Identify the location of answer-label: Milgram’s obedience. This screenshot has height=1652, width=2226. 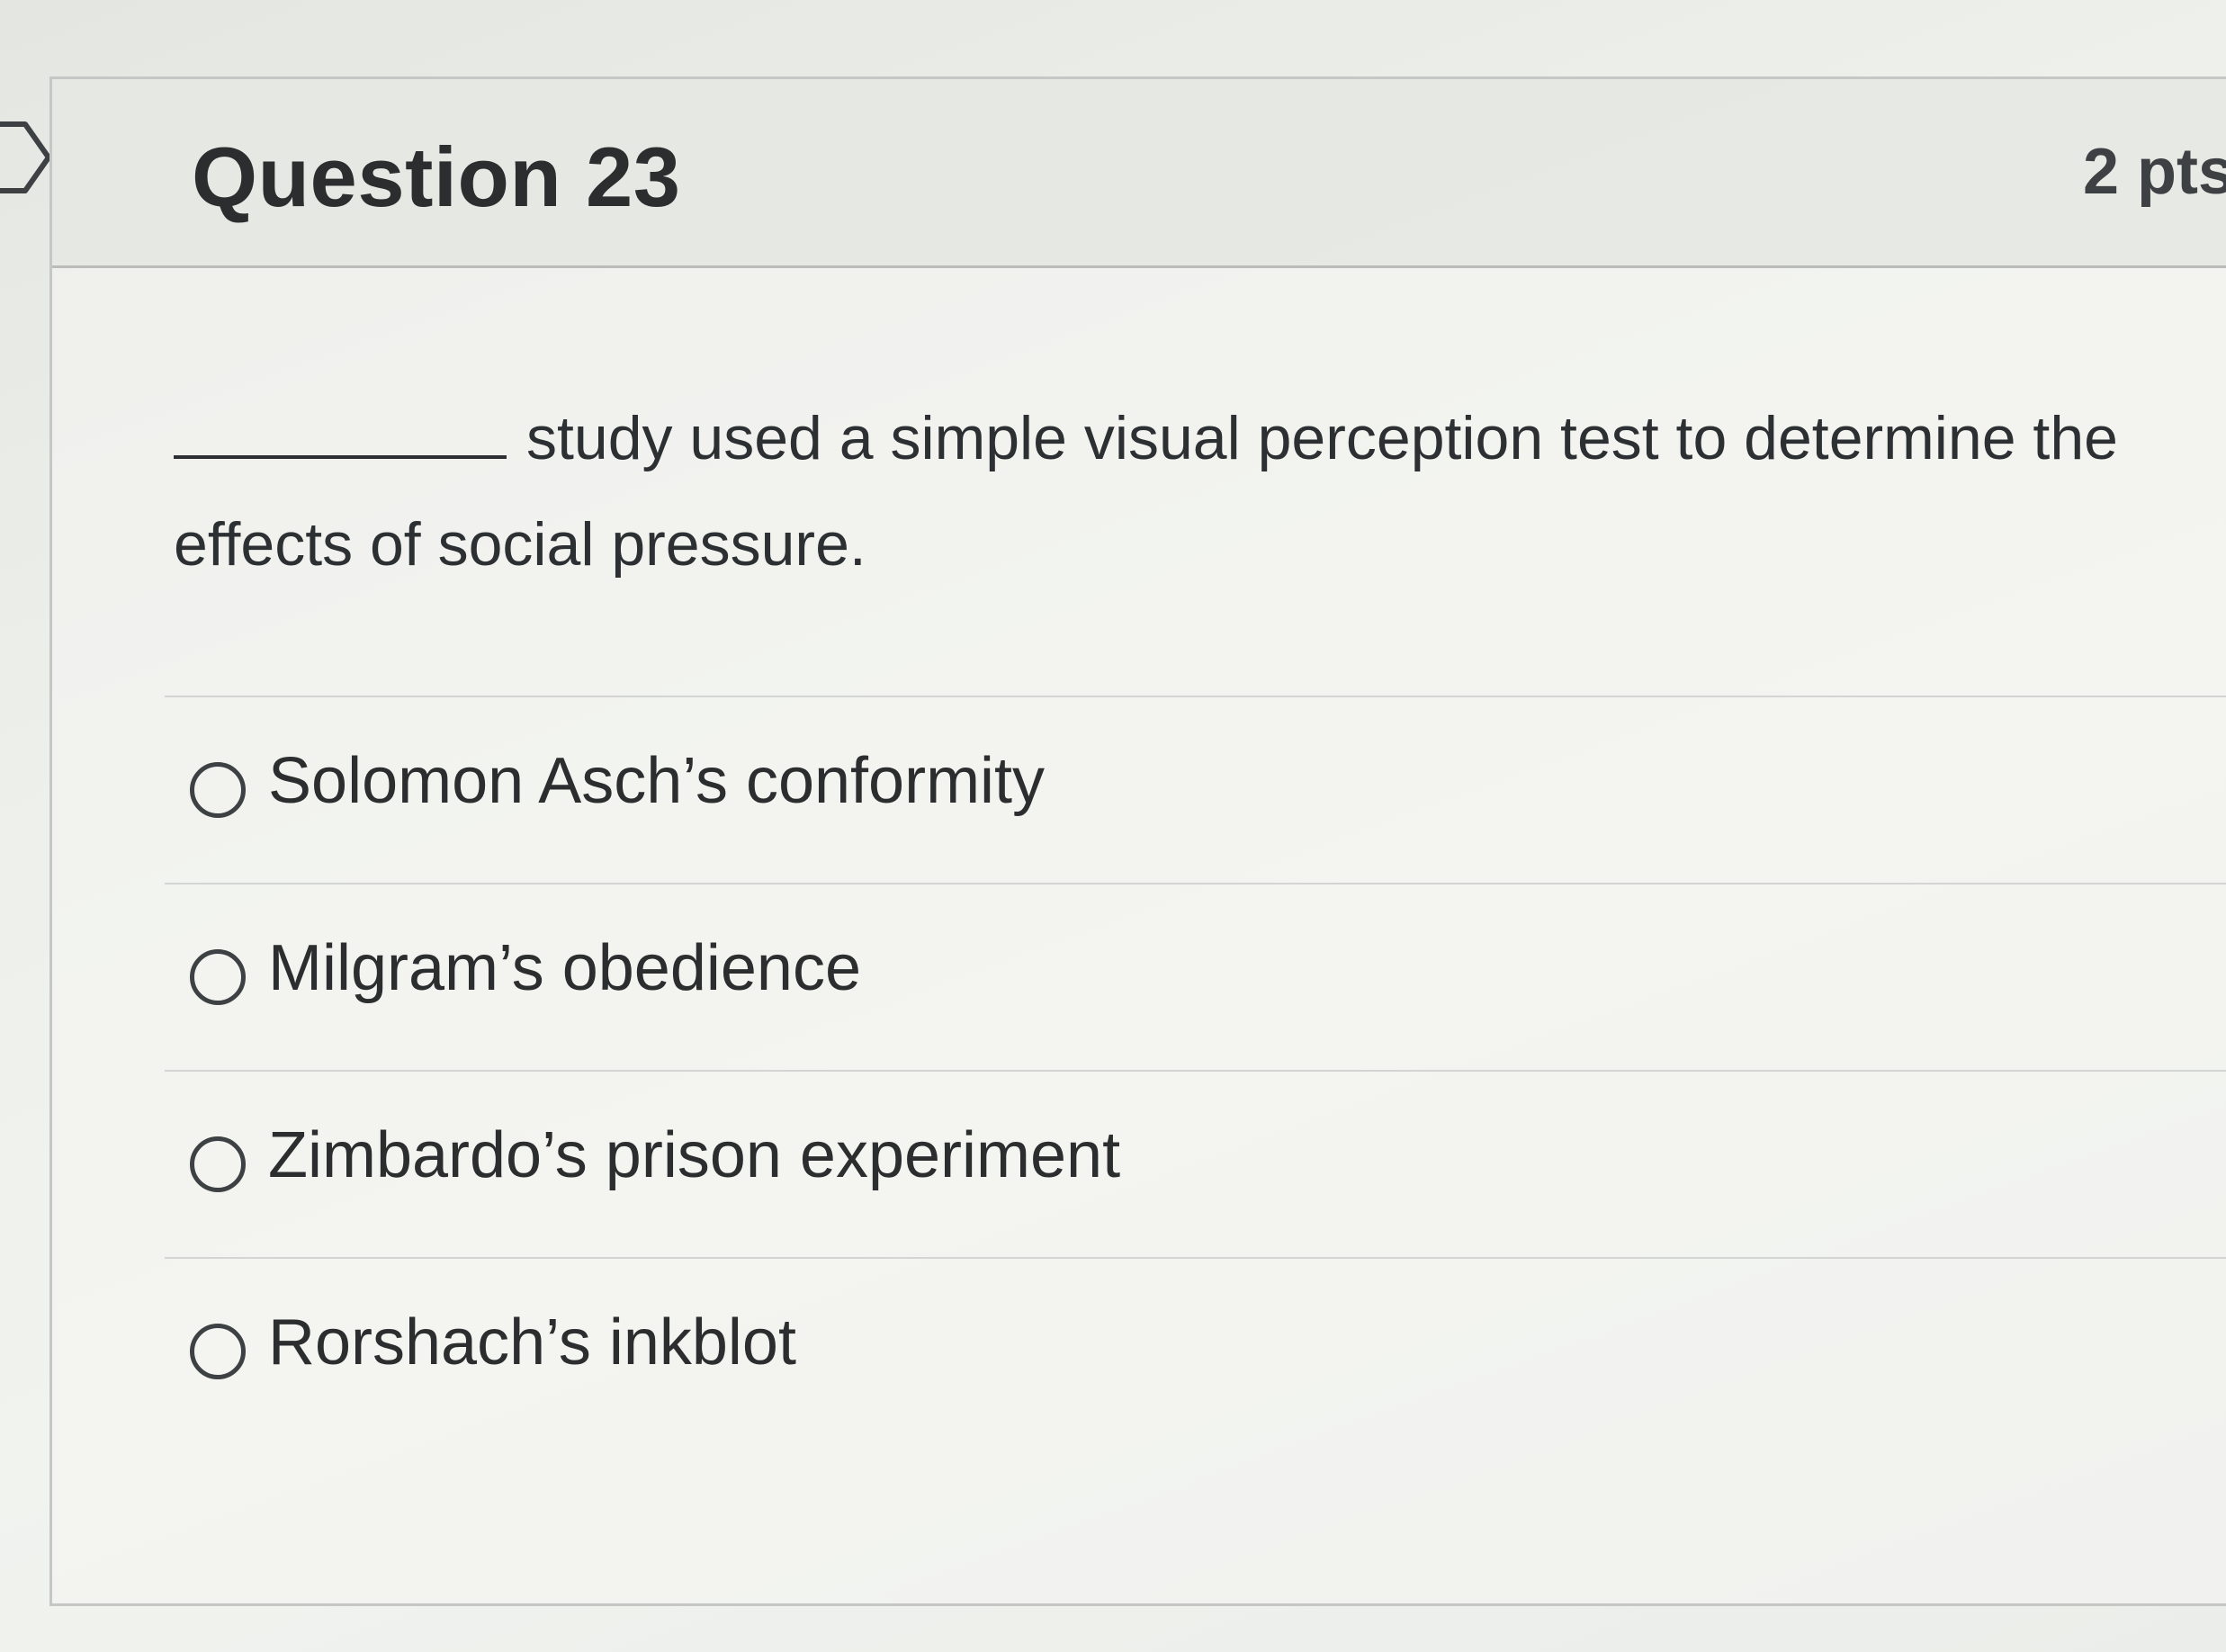
(564, 968).